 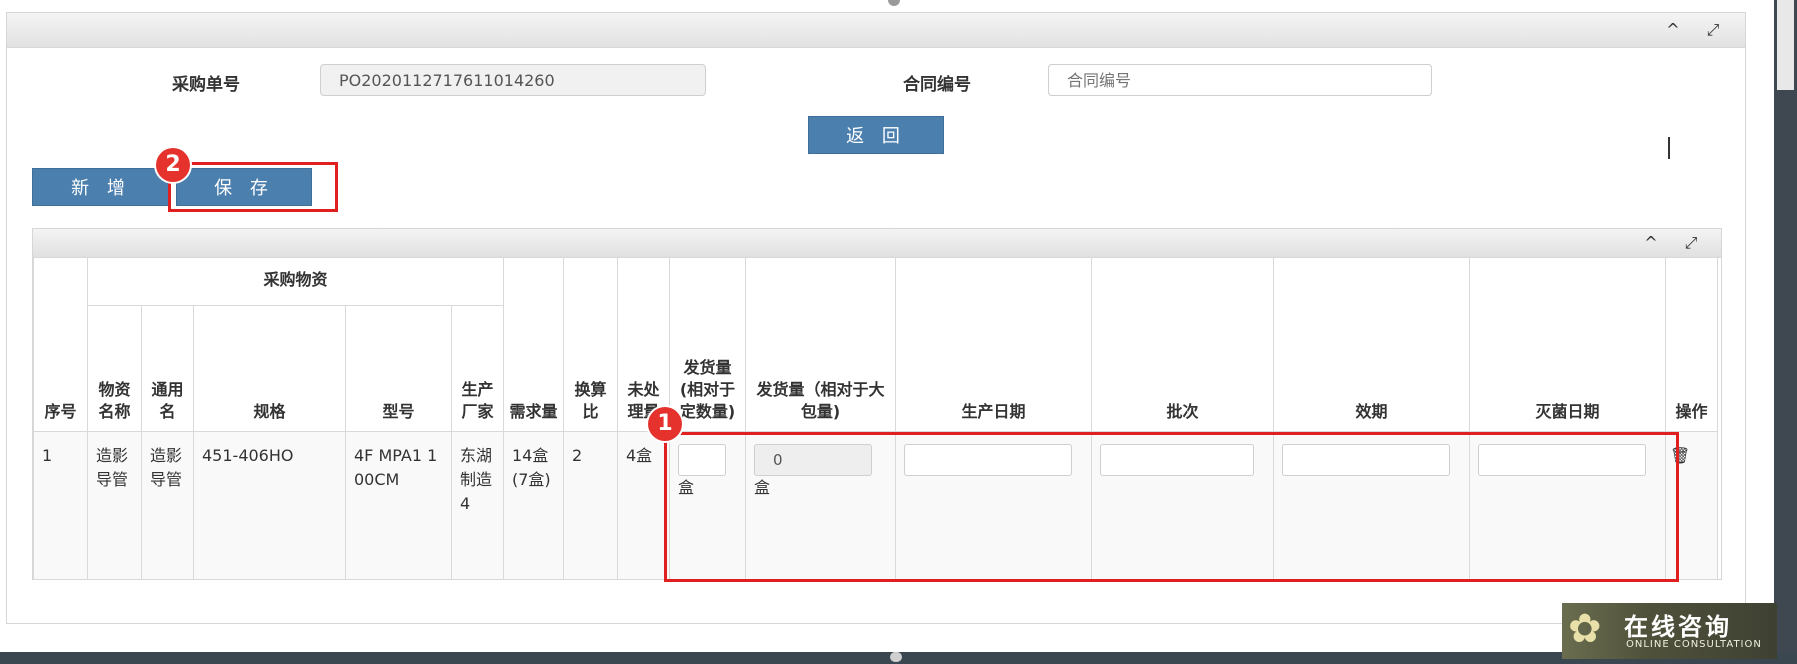 What do you see at coordinates (477, 368) in the screenshot?
I see `header-maker: 生产厂家` at bounding box center [477, 368].